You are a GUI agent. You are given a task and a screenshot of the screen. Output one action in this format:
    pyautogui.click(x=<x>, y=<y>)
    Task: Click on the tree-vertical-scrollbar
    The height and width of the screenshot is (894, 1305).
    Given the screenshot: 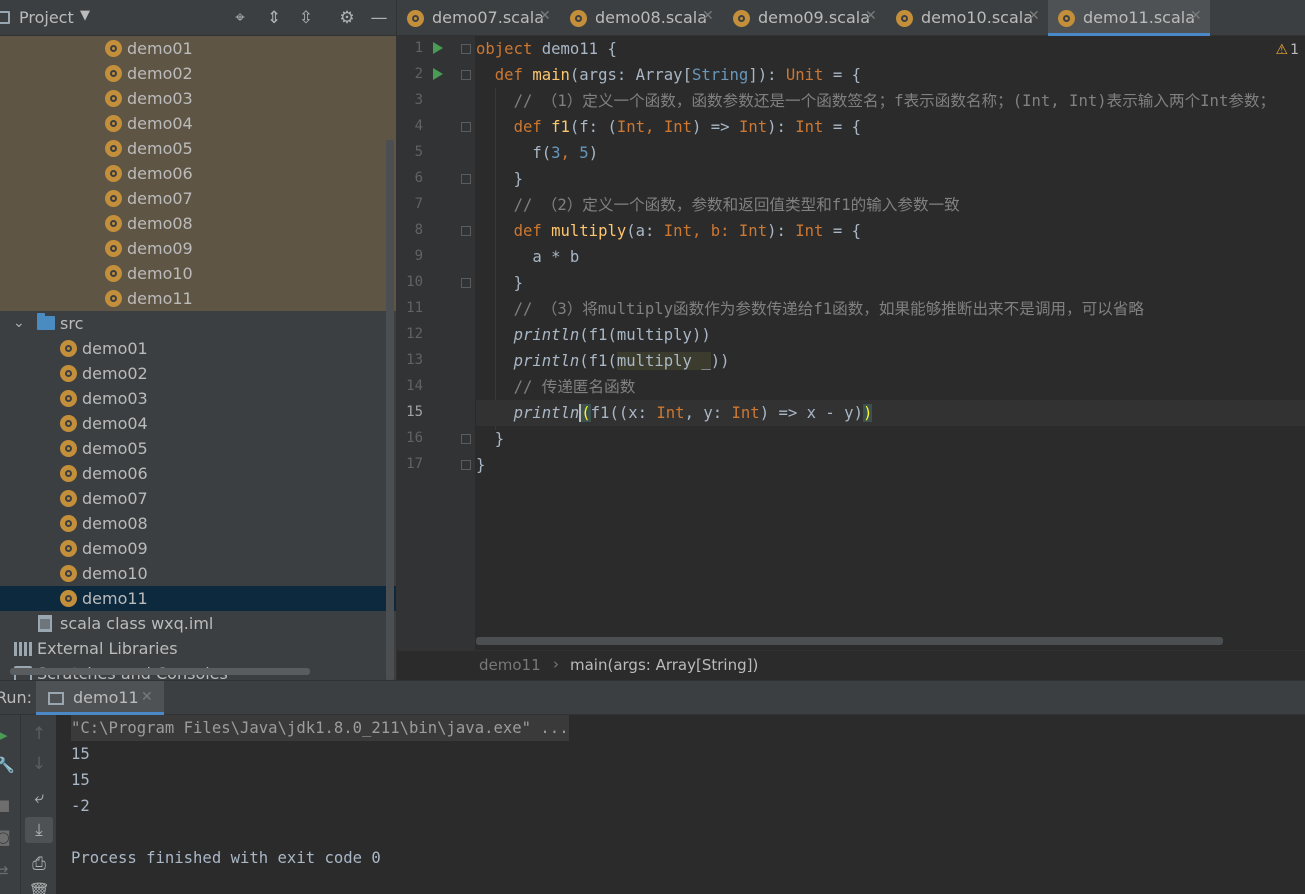 What is the action you would take?
    pyautogui.click(x=390, y=410)
    